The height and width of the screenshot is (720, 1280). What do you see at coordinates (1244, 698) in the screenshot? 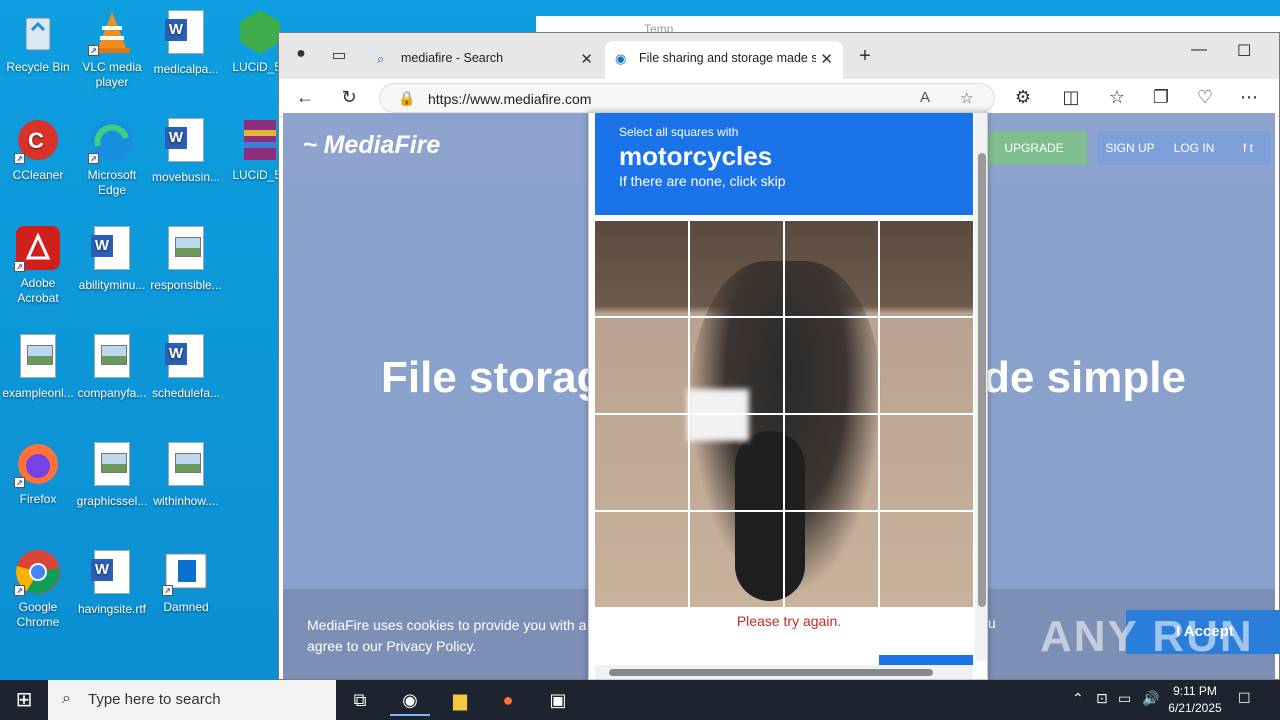
I see `notification-icon: ☐` at bounding box center [1244, 698].